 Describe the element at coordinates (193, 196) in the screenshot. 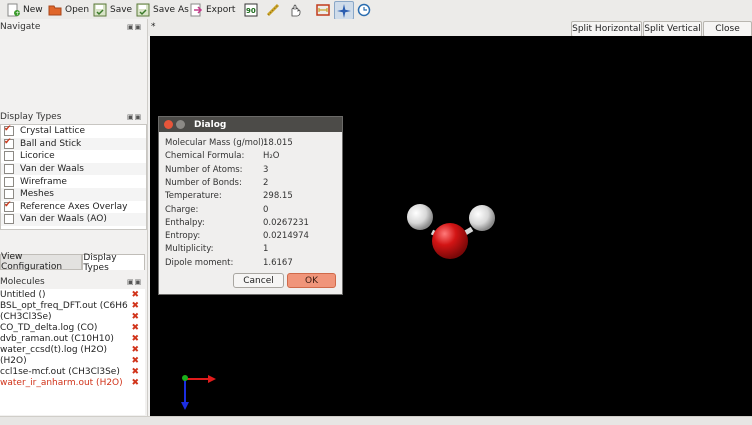

I see `property-label: Temperature:` at that location.